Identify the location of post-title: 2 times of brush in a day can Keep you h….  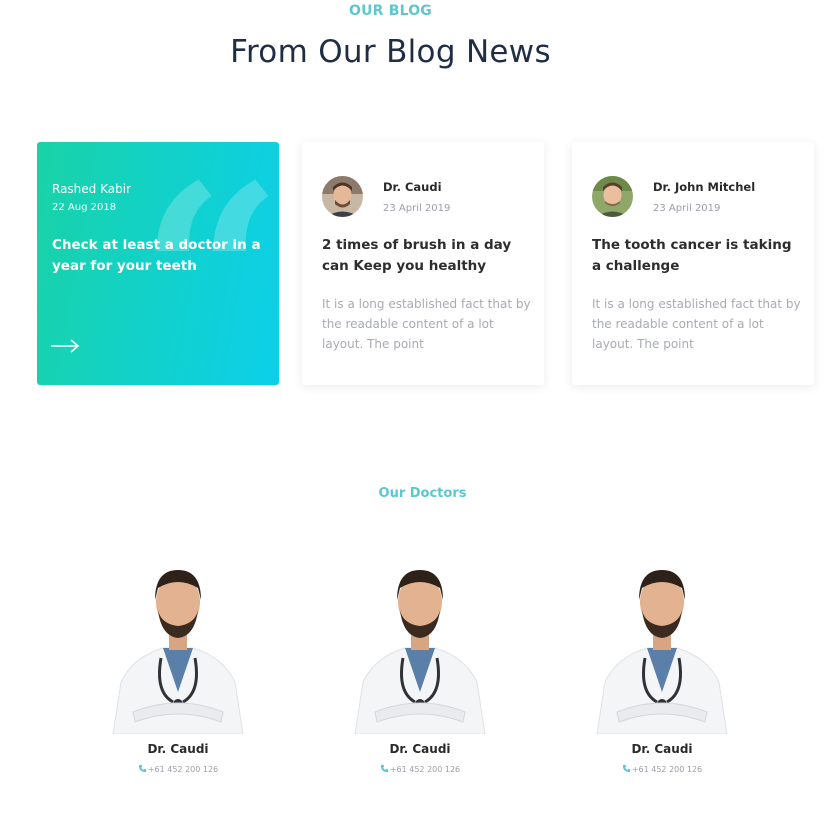
(428, 256).